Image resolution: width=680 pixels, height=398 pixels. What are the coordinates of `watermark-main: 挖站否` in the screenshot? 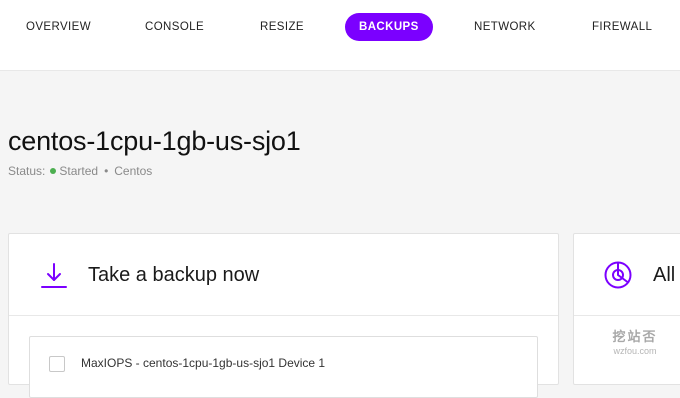 It's located at (635, 336).